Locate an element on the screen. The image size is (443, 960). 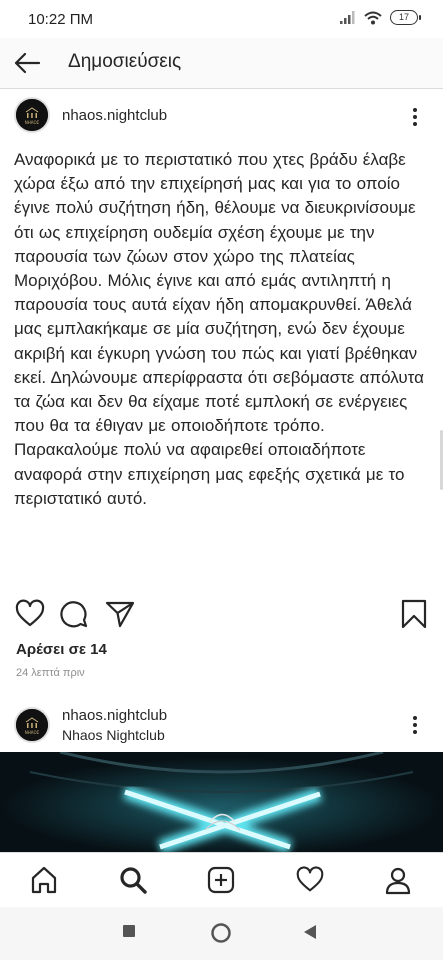
comment-icon is located at coordinates (74, 614).